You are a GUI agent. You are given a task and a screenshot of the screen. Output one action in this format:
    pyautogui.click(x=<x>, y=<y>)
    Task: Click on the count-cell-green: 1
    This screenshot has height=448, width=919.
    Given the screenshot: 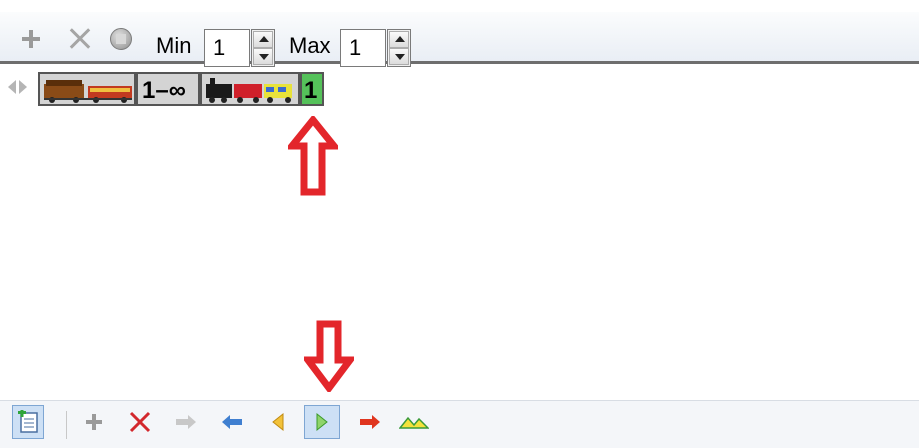 What is the action you would take?
    pyautogui.click(x=312, y=89)
    